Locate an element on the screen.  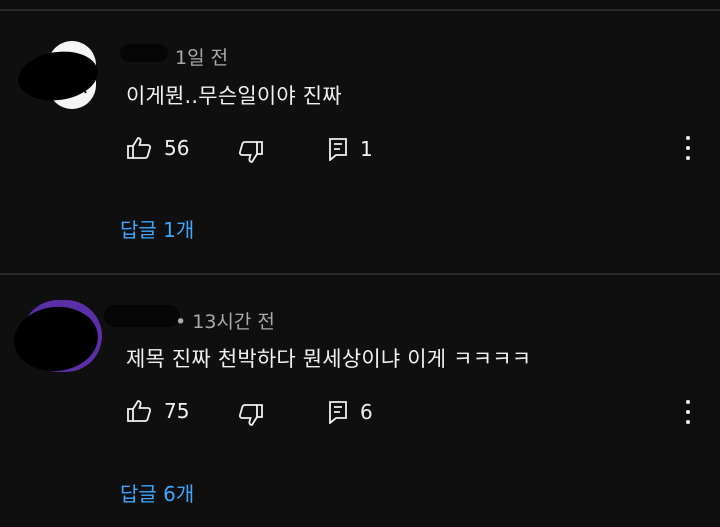
reply-count: 6 is located at coordinates (366, 412).